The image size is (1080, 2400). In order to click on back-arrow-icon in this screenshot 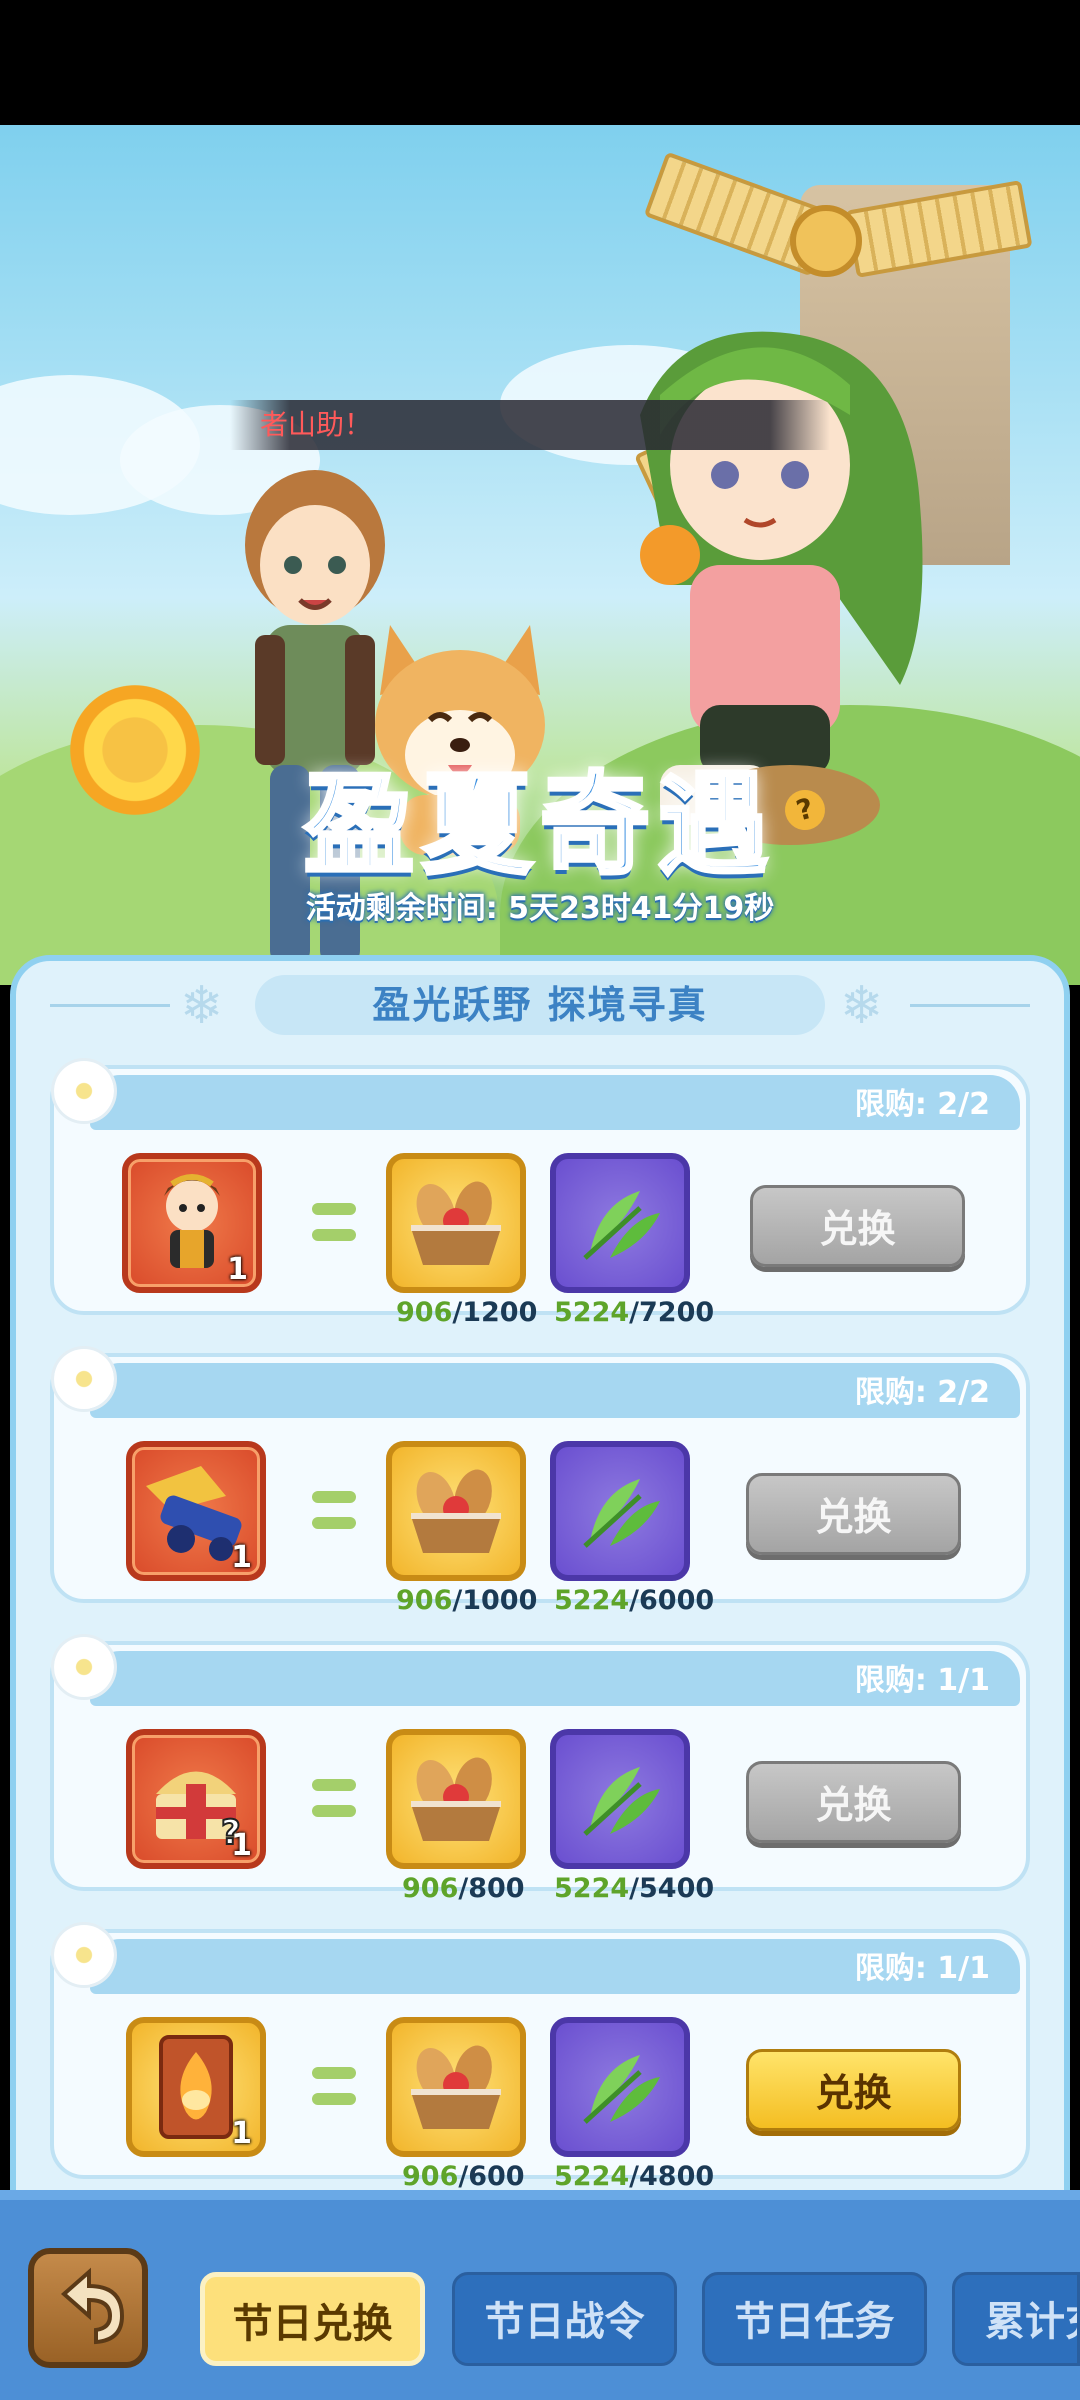, I will do `click(92, 2306)`.